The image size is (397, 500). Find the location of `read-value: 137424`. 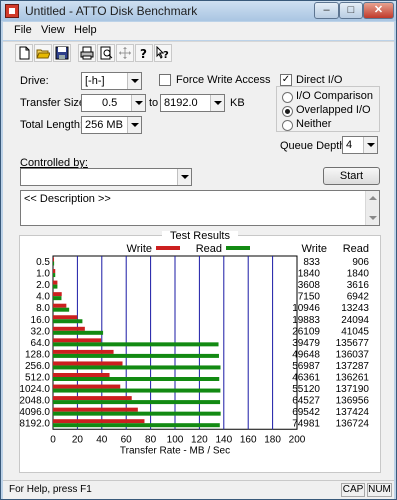

read-value: 137424 is located at coordinates (353, 412).